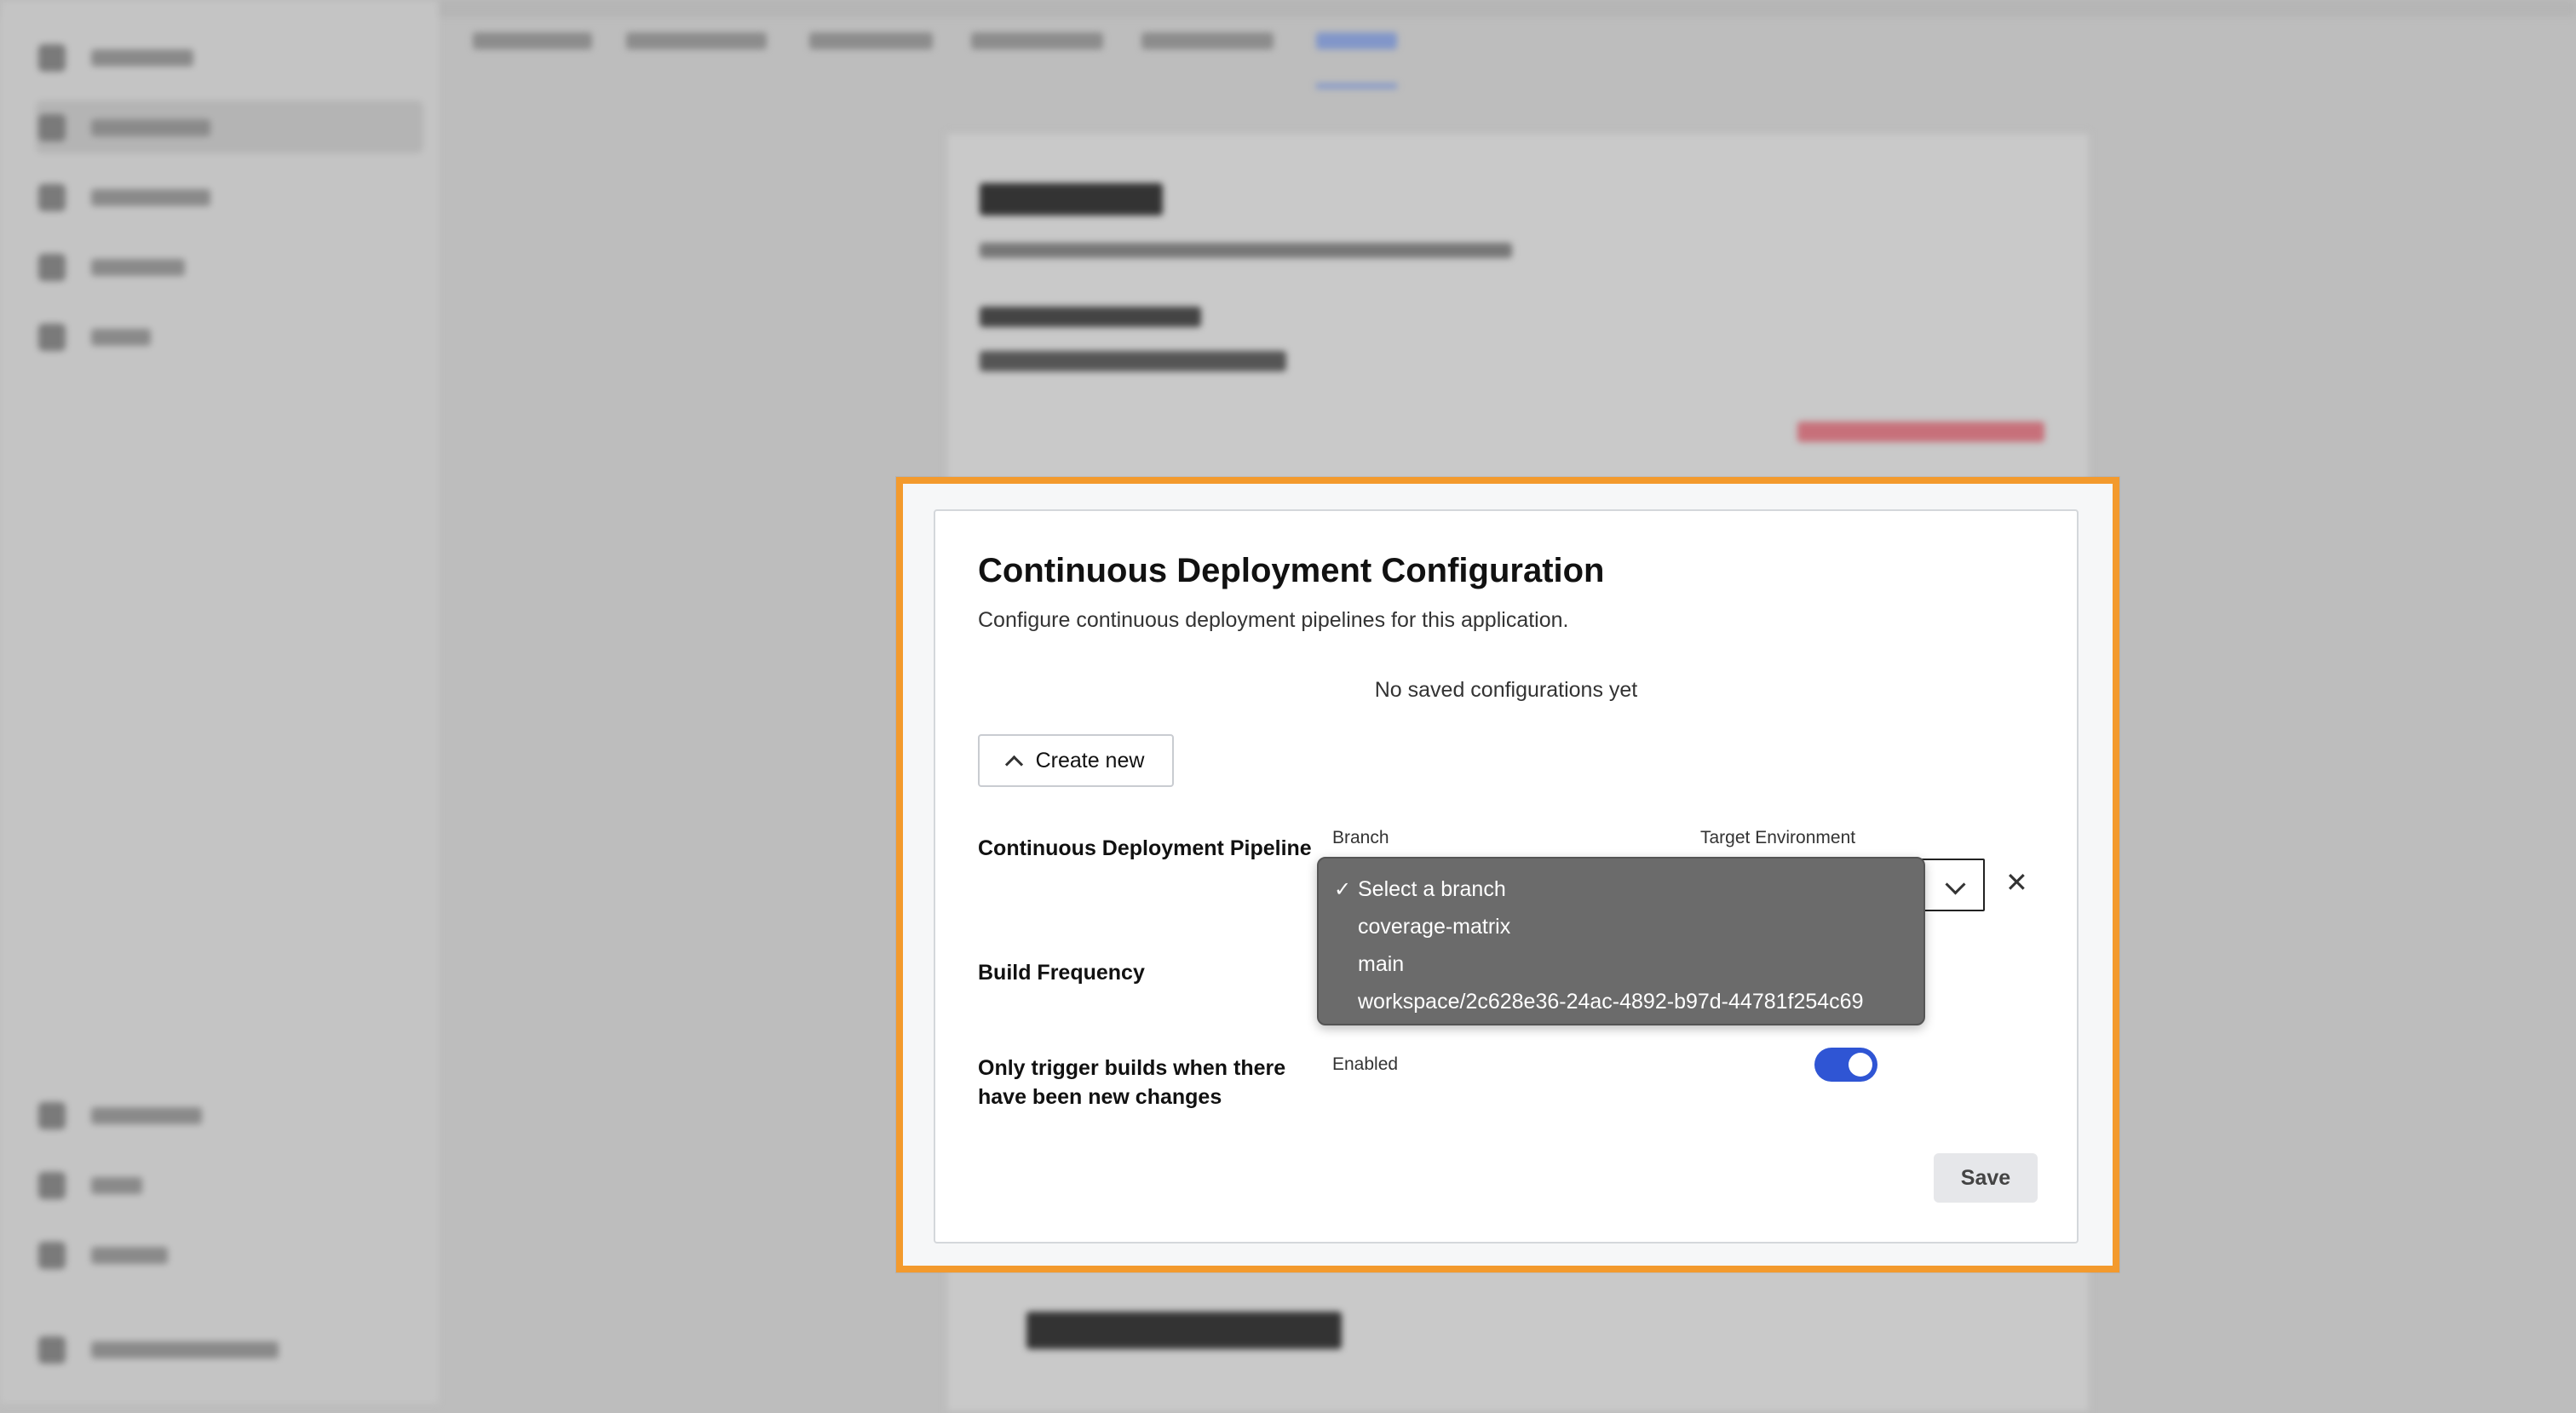 The height and width of the screenshot is (1413, 2576). I want to click on background-advanced-settings, so click(1184, 1330).